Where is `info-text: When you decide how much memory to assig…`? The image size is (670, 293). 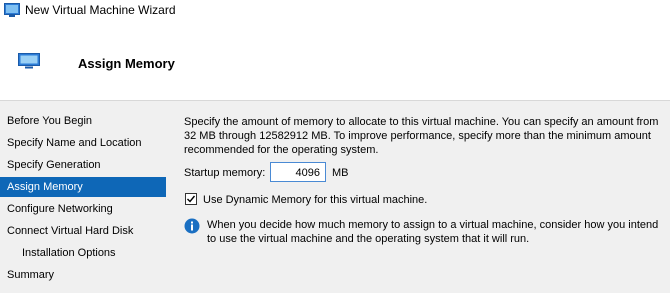 info-text: When you decide how much memory to assig… is located at coordinates (433, 232).